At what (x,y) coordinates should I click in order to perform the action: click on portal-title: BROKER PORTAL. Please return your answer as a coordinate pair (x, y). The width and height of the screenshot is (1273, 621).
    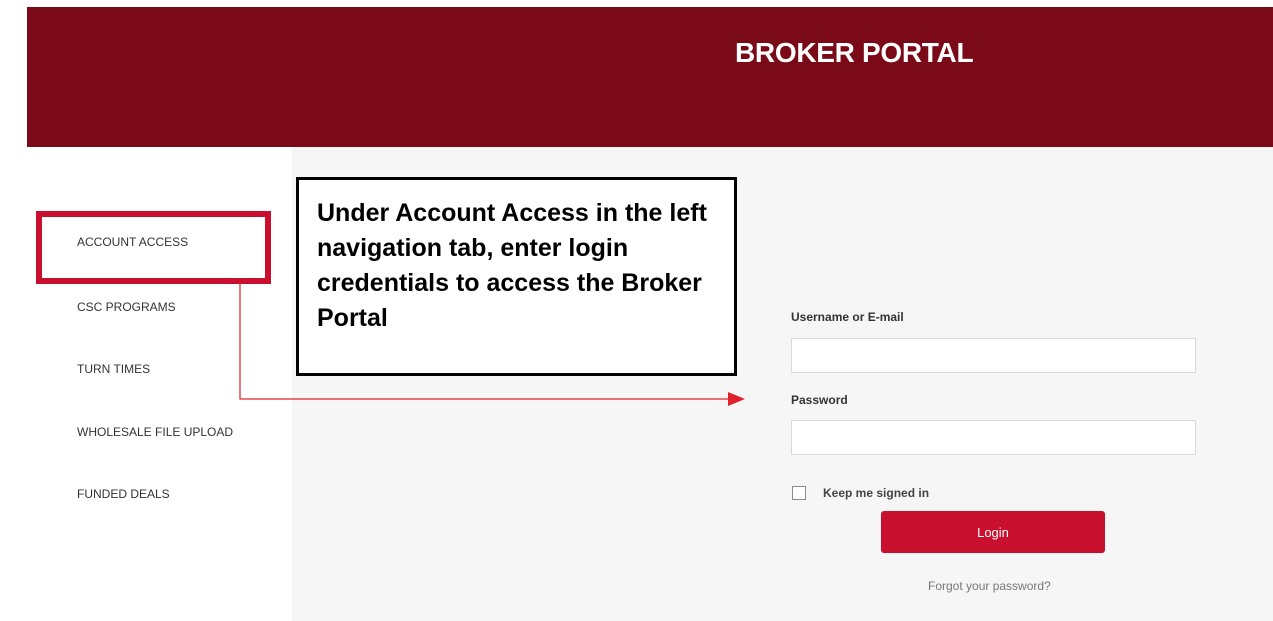
    Looking at the image, I should click on (854, 52).